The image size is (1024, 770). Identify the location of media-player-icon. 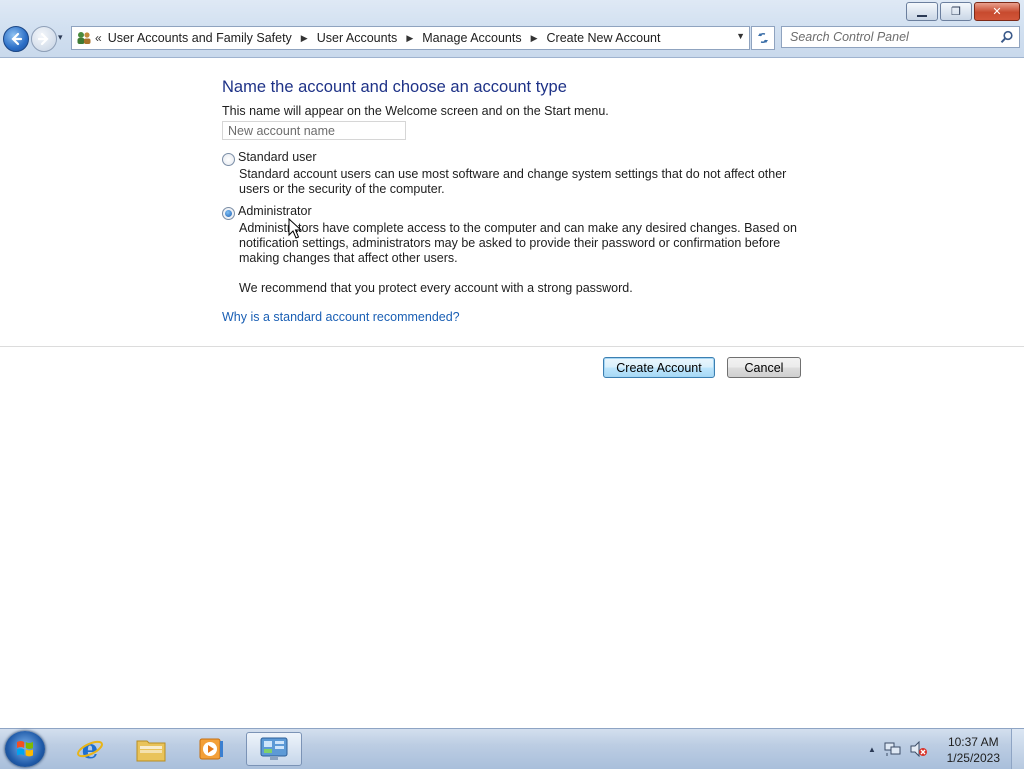
(211, 749).